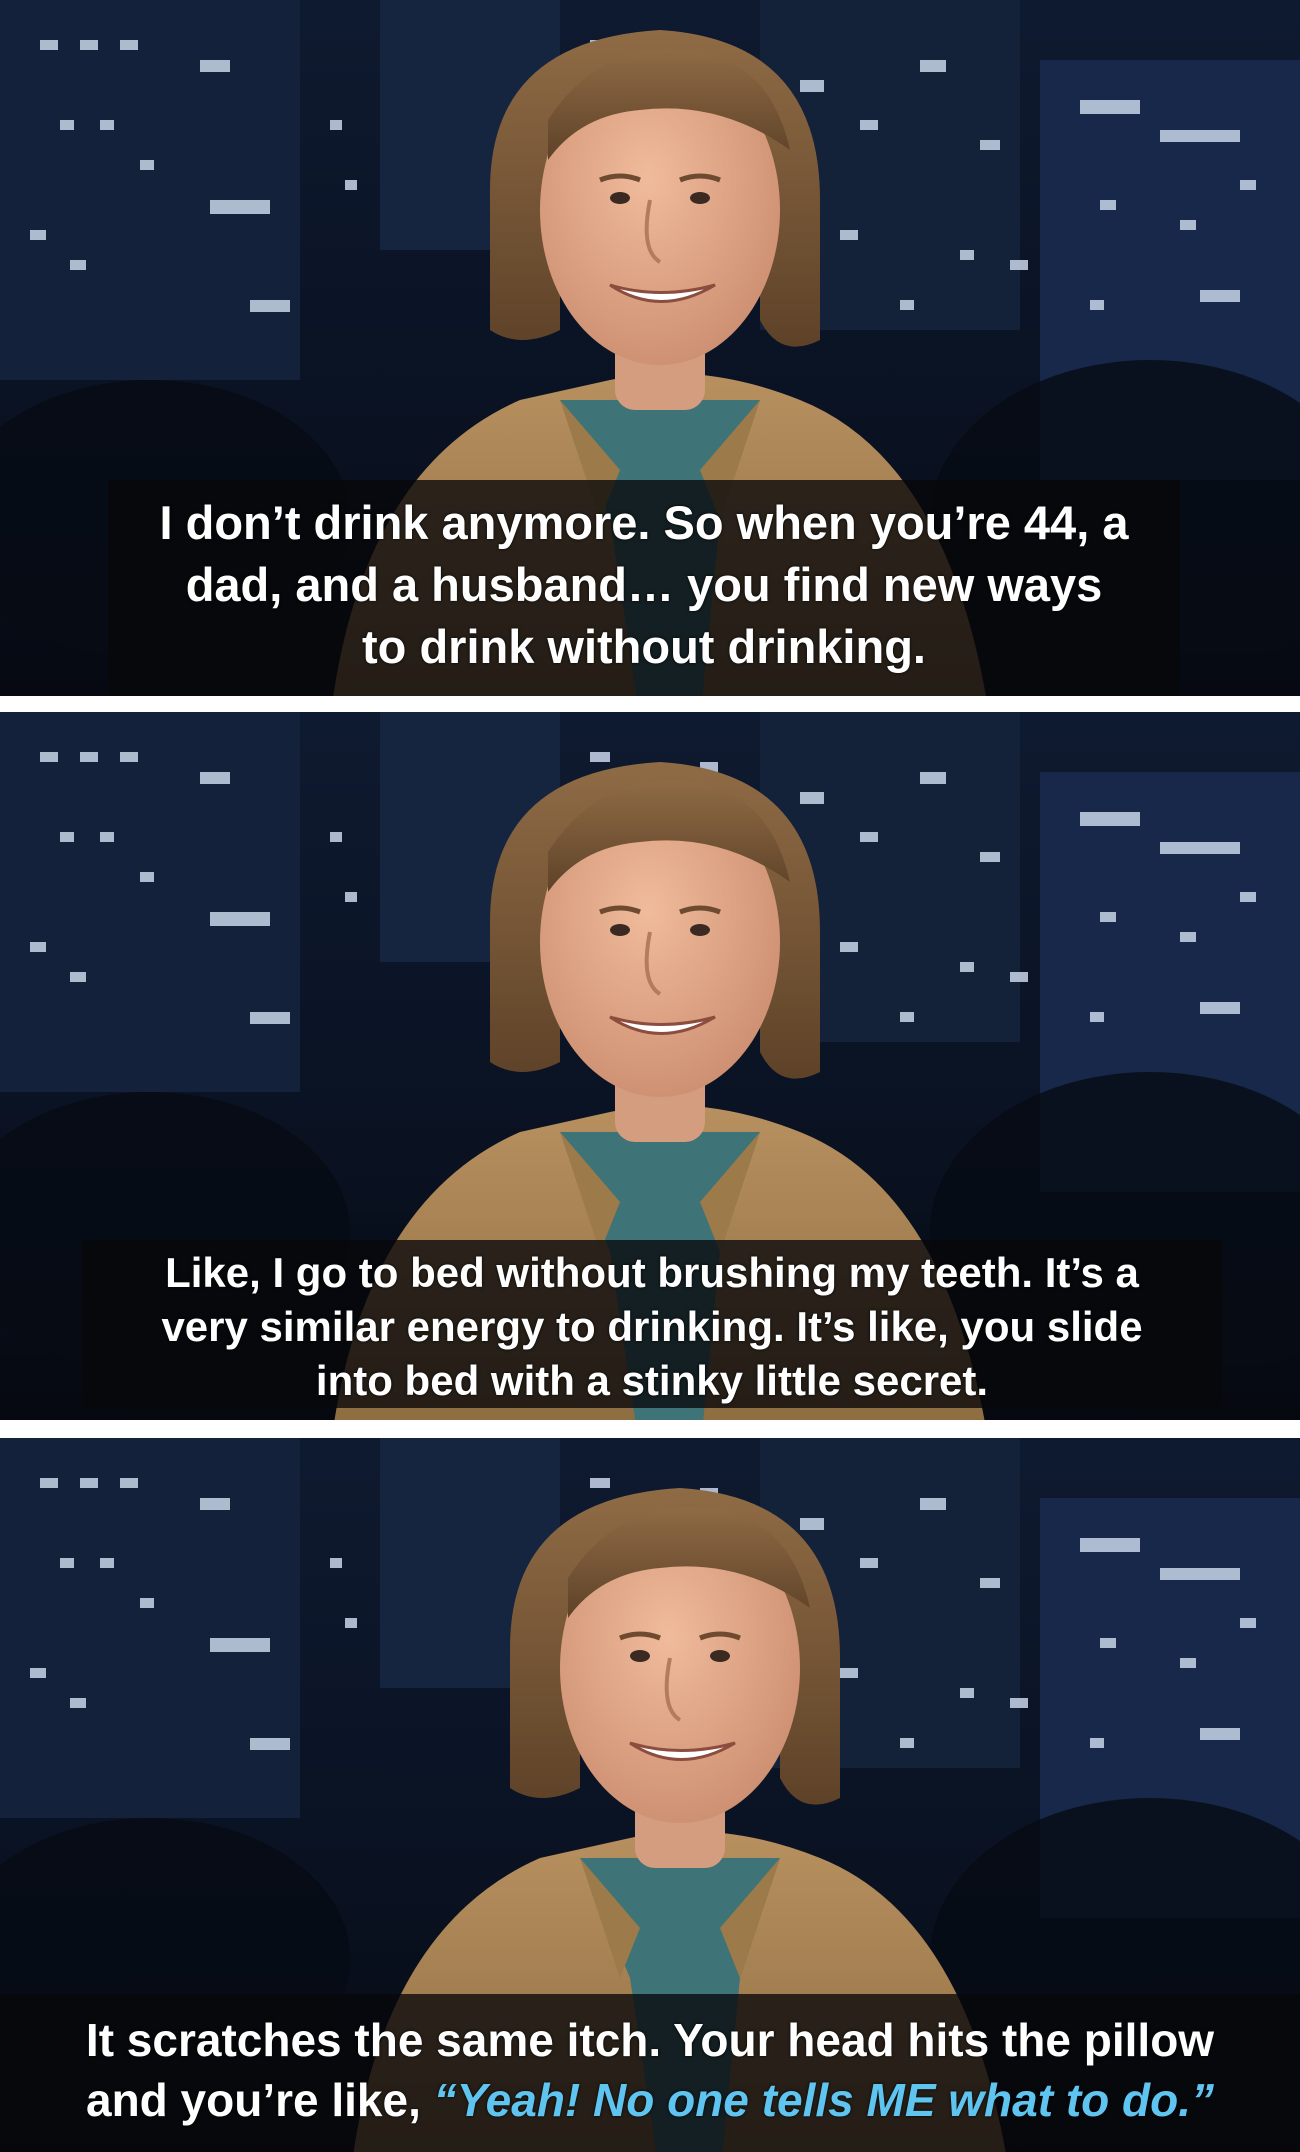  I want to click on panel-1-caption-line-3: to drink without drinking., so click(644, 646).